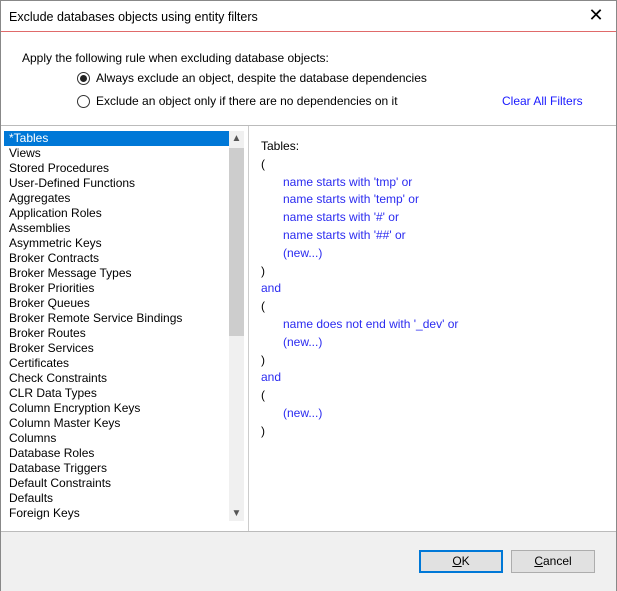 Image resolution: width=617 pixels, height=591 pixels. Describe the element at coordinates (236, 513) in the screenshot. I see `scroll-down-icon: ▼` at that location.